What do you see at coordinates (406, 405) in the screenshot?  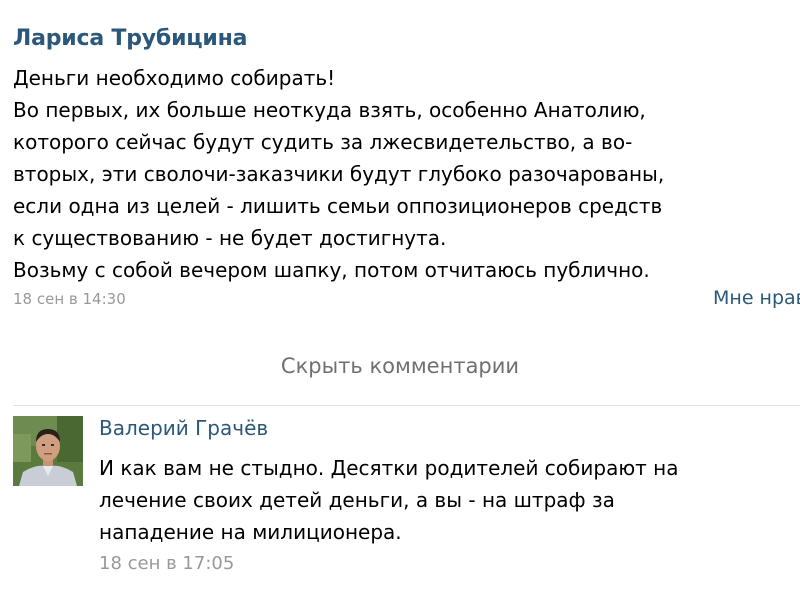 I see `comment-divider` at bounding box center [406, 405].